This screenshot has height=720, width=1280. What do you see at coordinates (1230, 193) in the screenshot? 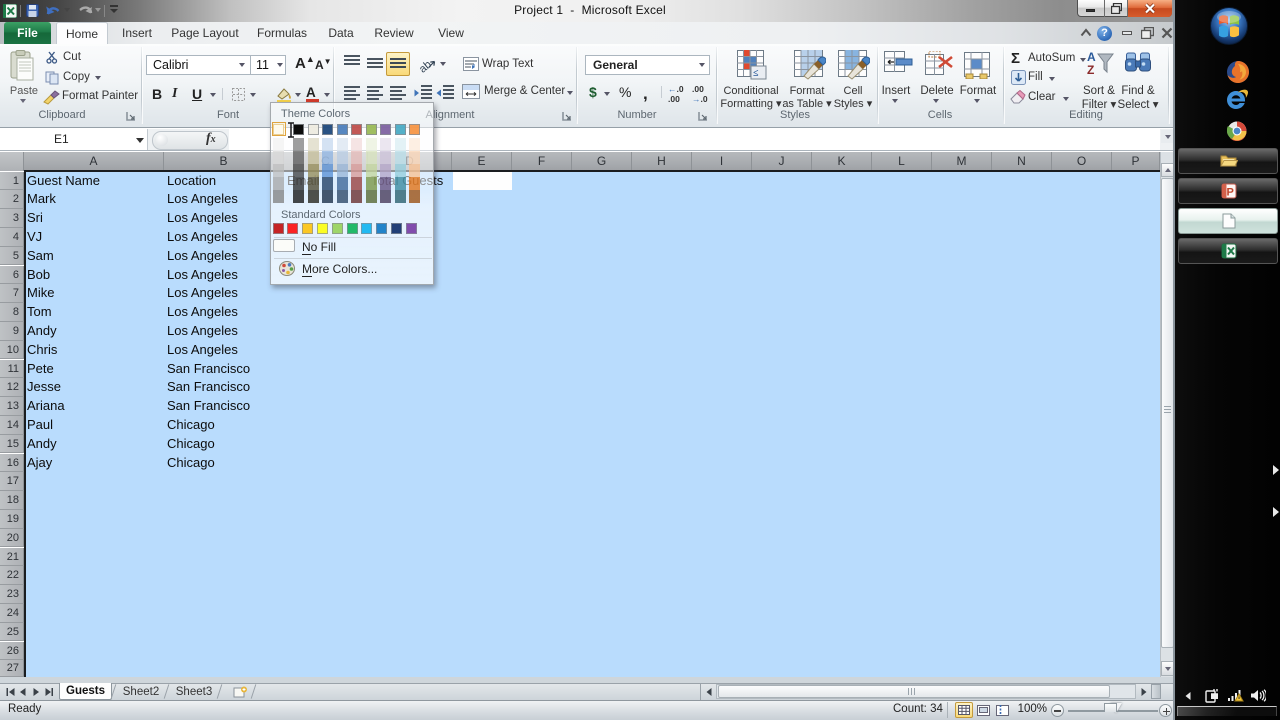
I see `svg-text: P` at bounding box center [1230, 193].